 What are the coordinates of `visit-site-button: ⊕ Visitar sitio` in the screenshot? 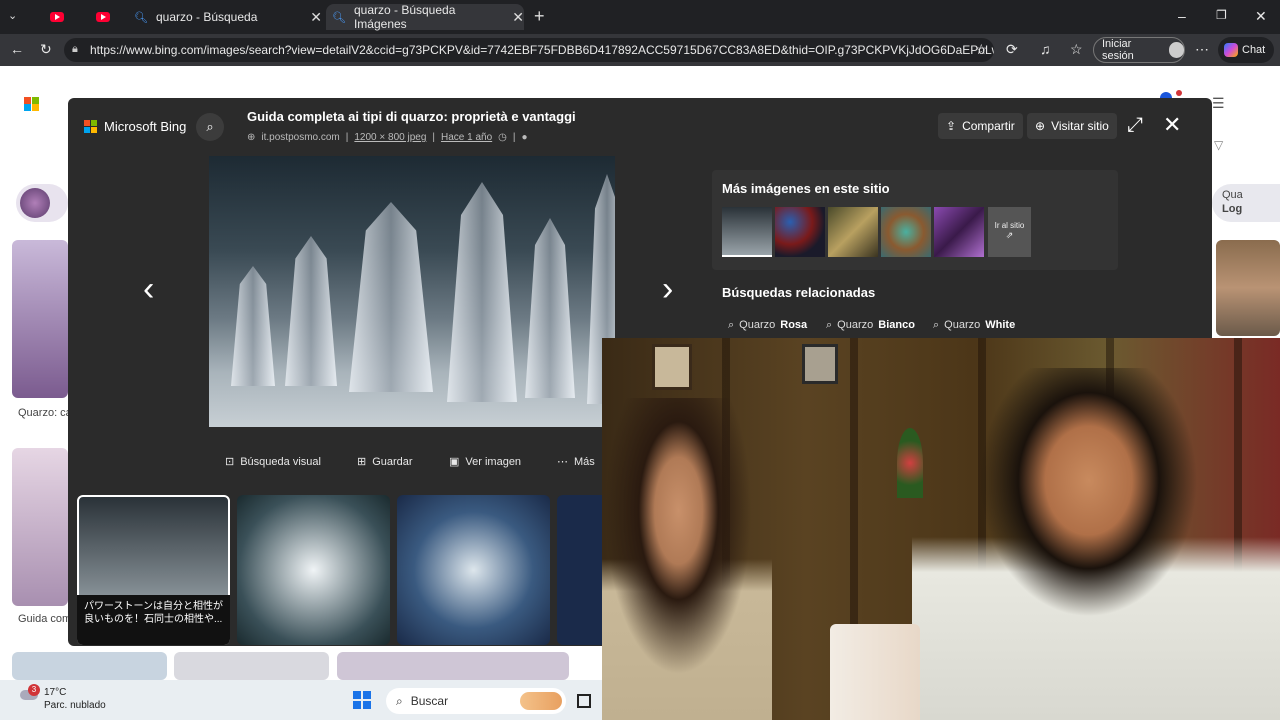 It's located at (1072, 126).